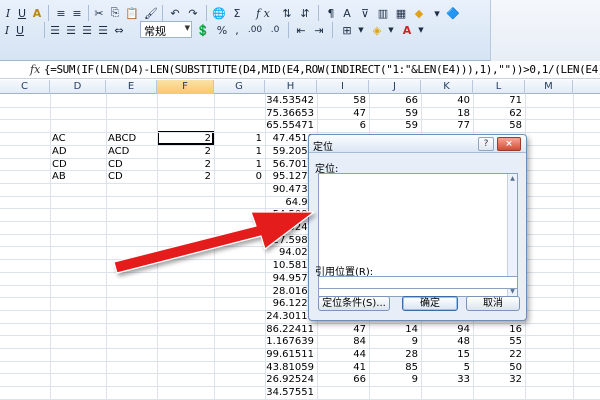 This screenshot has width=600, height=400. I want to click on autosum-icon: Σ, so click(237, 13).